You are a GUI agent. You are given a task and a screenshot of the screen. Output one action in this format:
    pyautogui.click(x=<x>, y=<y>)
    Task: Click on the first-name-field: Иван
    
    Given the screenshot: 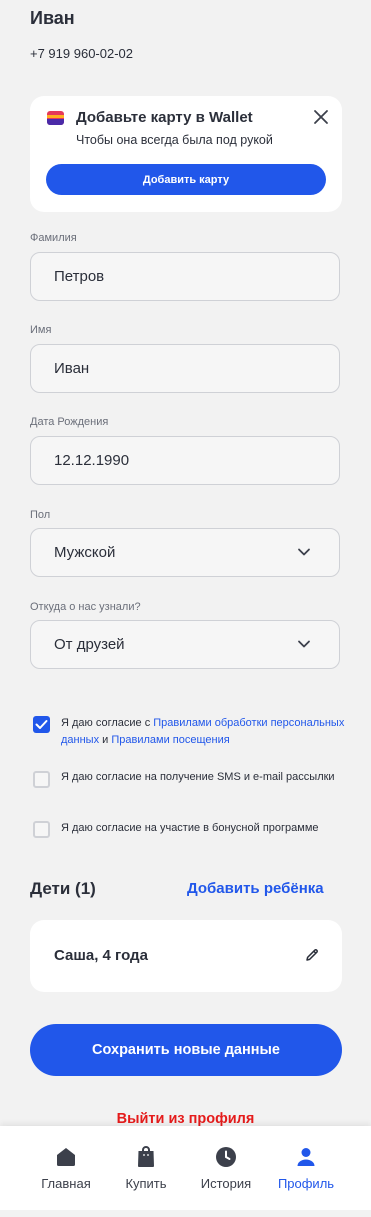 What is the action you would take?
    pyautogui.click(x=185, y=368)
    